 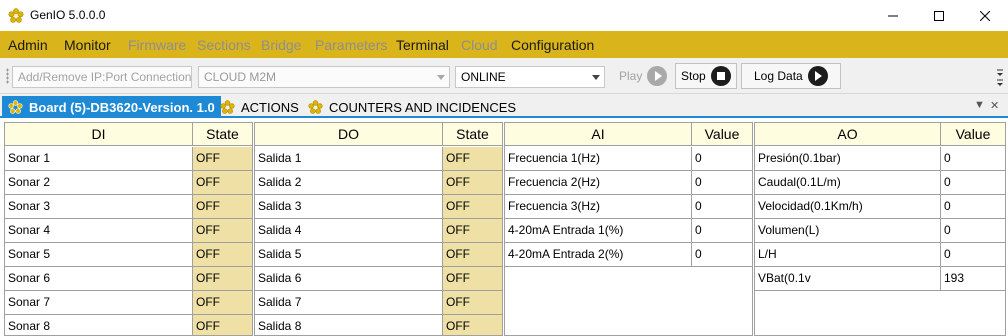 What do you see at coordinates (281, 45) in the screenshot?
I see `menu-bridge: Bridge` at bounding box center [281, 45].